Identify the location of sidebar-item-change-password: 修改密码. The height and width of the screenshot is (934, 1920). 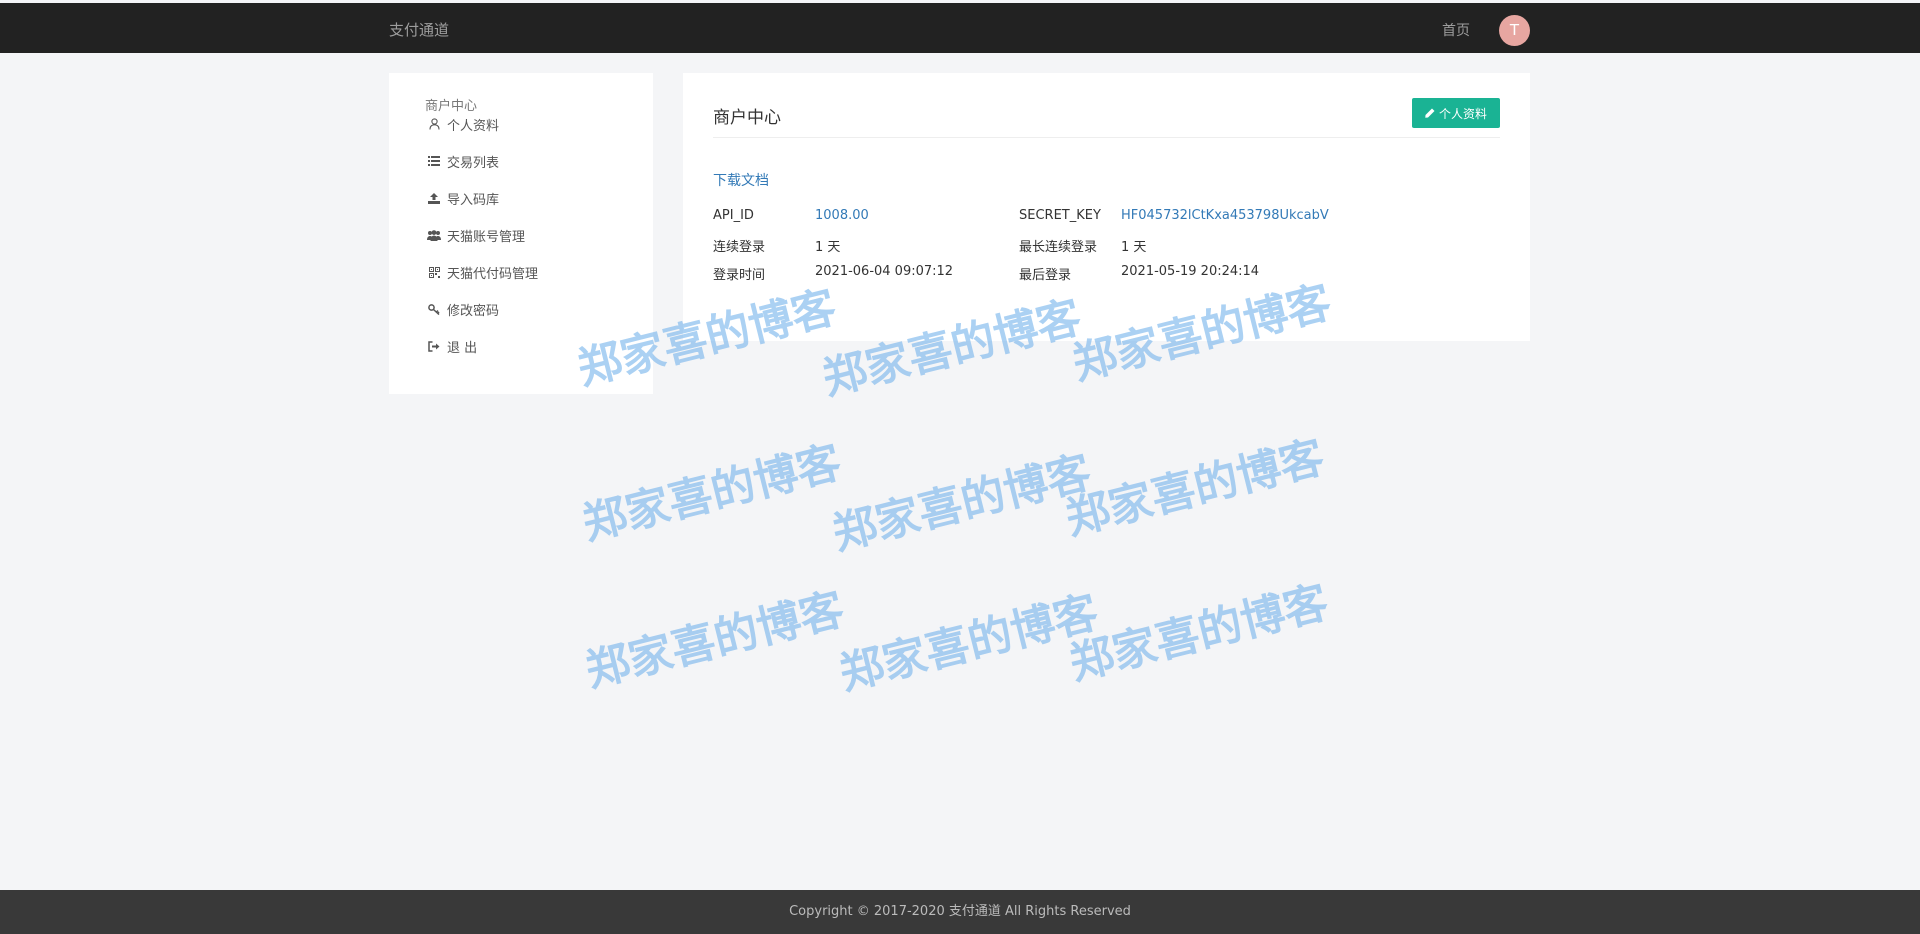
(463, 309).